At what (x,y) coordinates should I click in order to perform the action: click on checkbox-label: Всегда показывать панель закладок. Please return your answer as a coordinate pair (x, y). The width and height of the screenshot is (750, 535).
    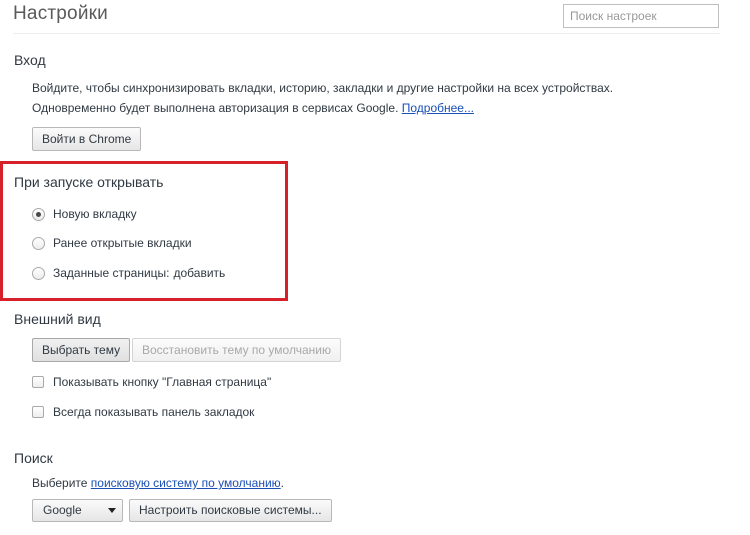
    Looking at the image, I should click on (154, 412).